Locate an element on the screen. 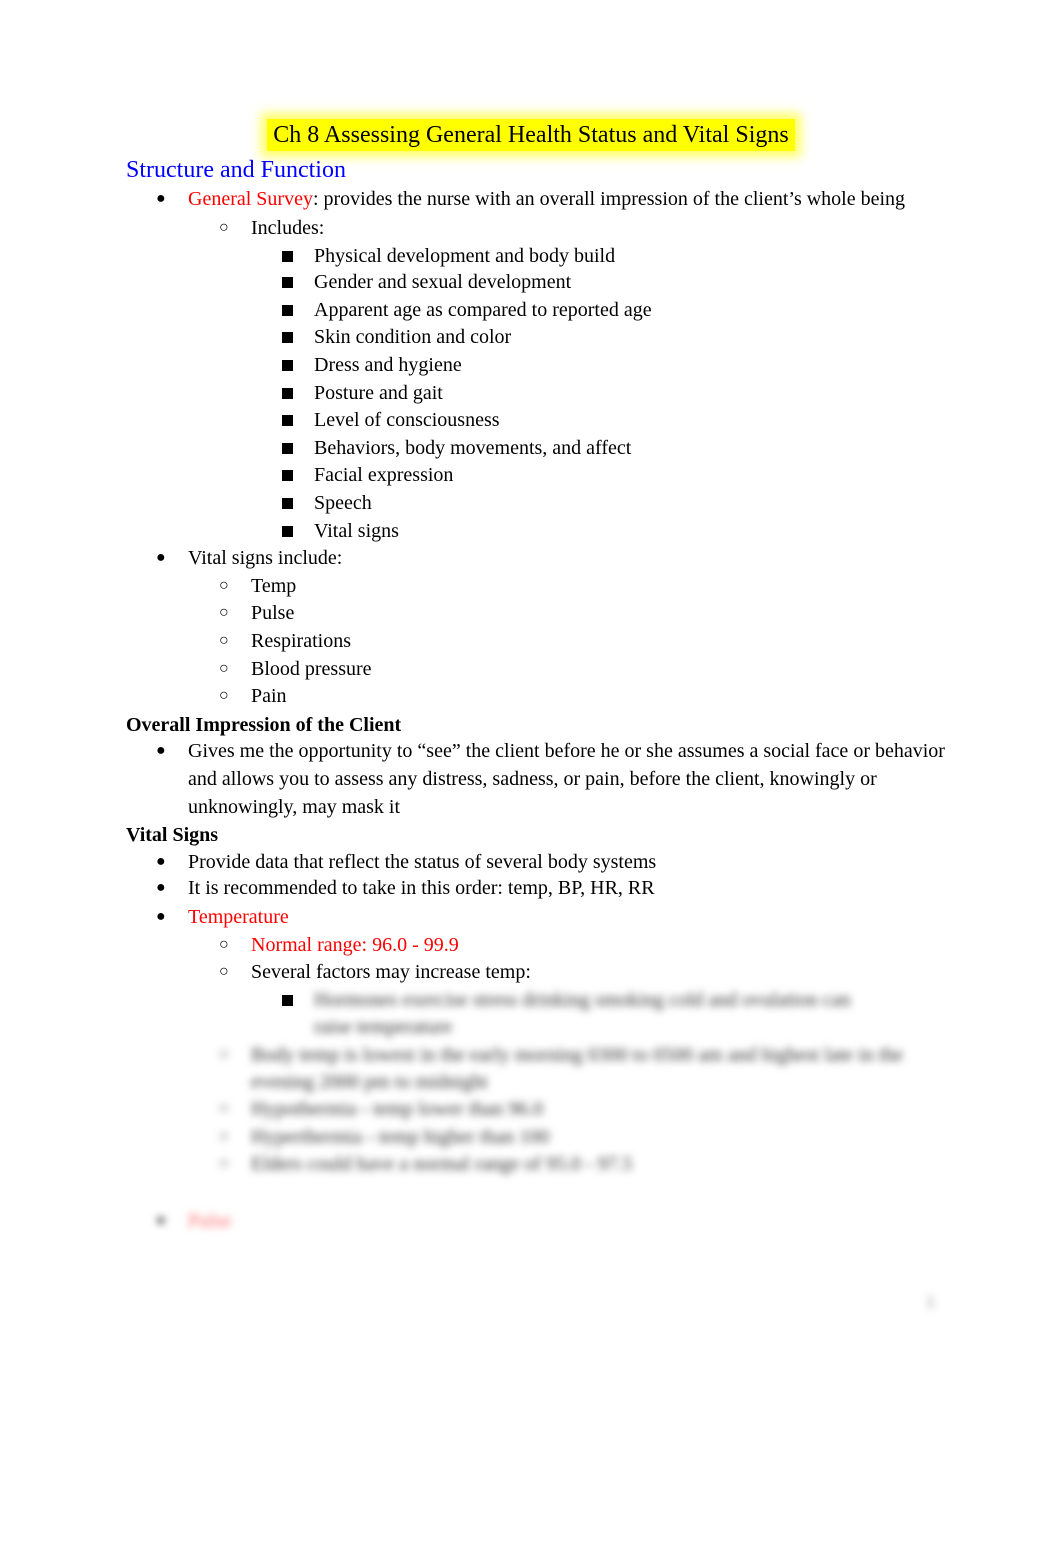  heading-structure-function: Structure and Function is located at coordinates (236, 170).